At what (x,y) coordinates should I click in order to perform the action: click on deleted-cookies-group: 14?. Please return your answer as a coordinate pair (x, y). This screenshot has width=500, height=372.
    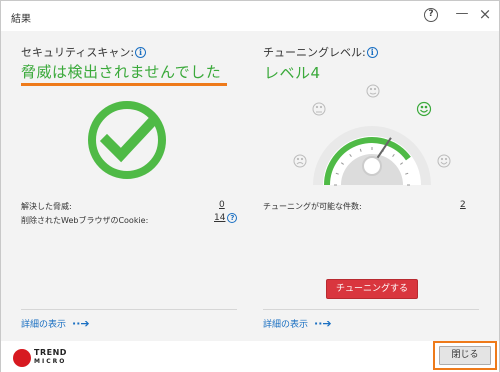
    Looking at the image, I should click on (226, 218).